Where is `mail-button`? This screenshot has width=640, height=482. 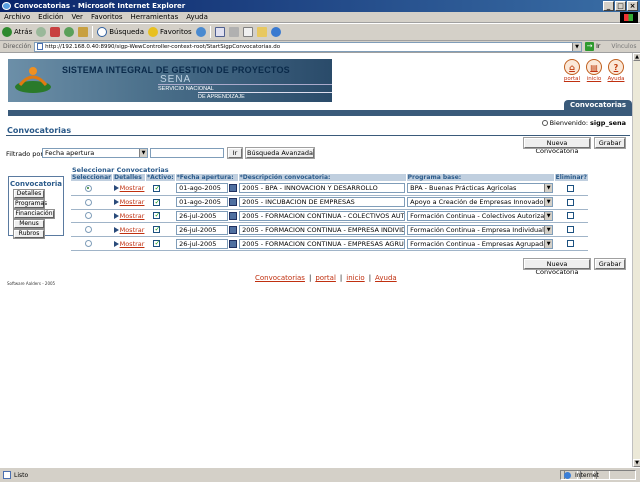 mail-button is located at coordinates (219, 32).